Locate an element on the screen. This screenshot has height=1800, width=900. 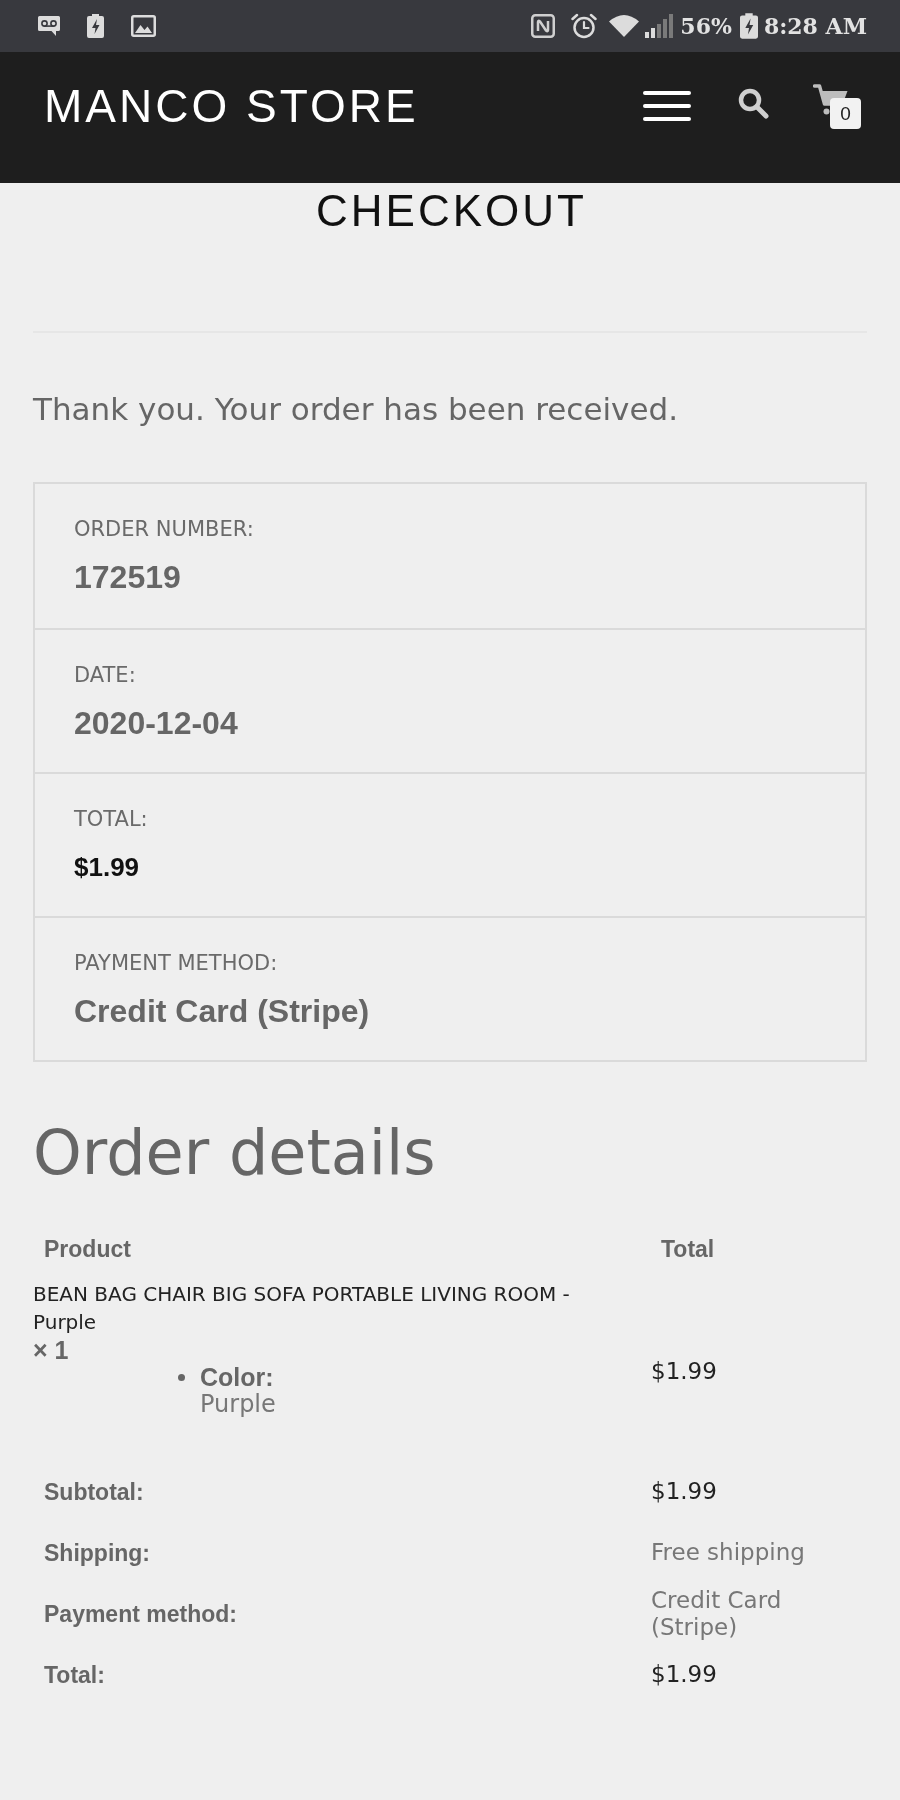
search-icon is located at coordinates (753, 103).